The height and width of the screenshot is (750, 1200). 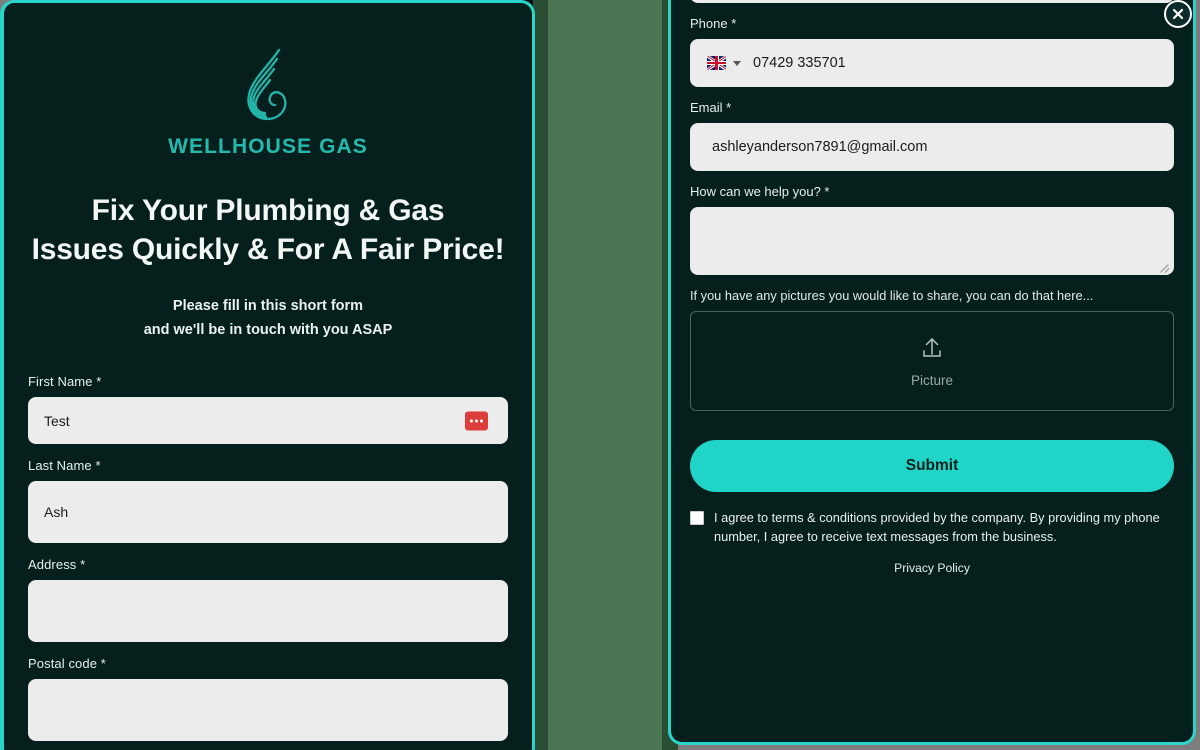 I want to click on input-email: ashleyanderson7891@gmail.com, so click(x=932, y=147).